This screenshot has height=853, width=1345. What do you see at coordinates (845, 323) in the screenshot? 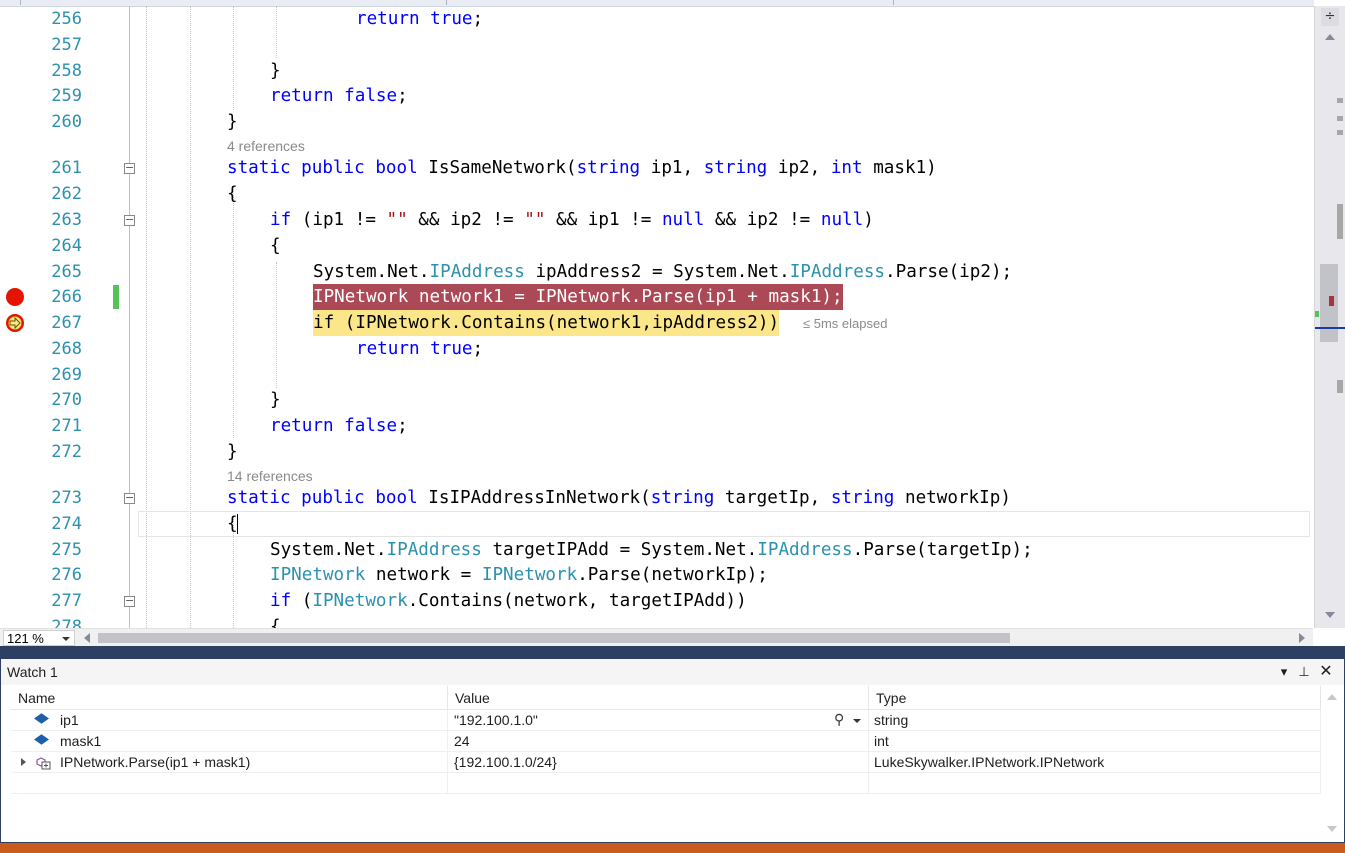
I see `perftip-elapsed: ≤ 5ms elapsed` at bounding box center [845, 323].